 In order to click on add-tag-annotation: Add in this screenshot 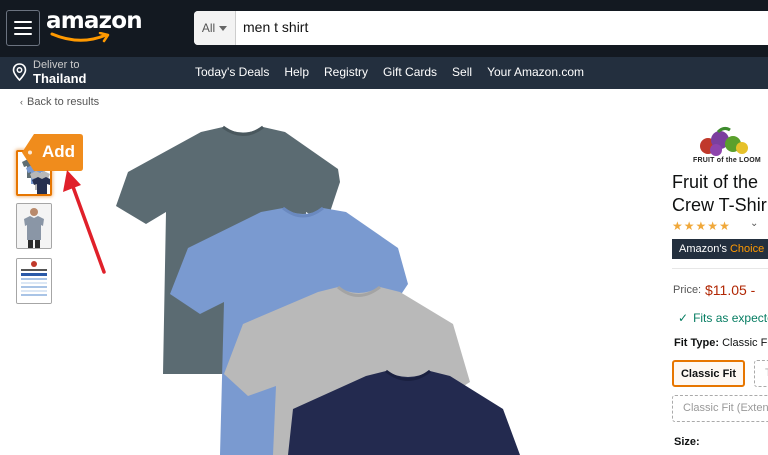, I will do `click(52, 152)`.